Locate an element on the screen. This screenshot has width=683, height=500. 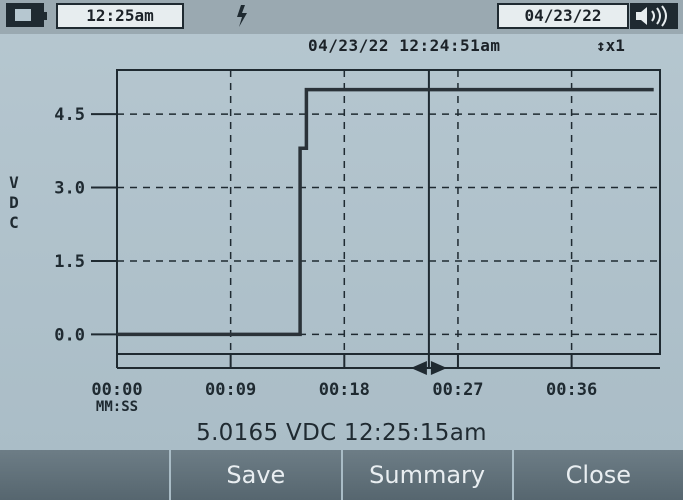
x-tick-label: 00:00 is located at coordinates (116, 390).